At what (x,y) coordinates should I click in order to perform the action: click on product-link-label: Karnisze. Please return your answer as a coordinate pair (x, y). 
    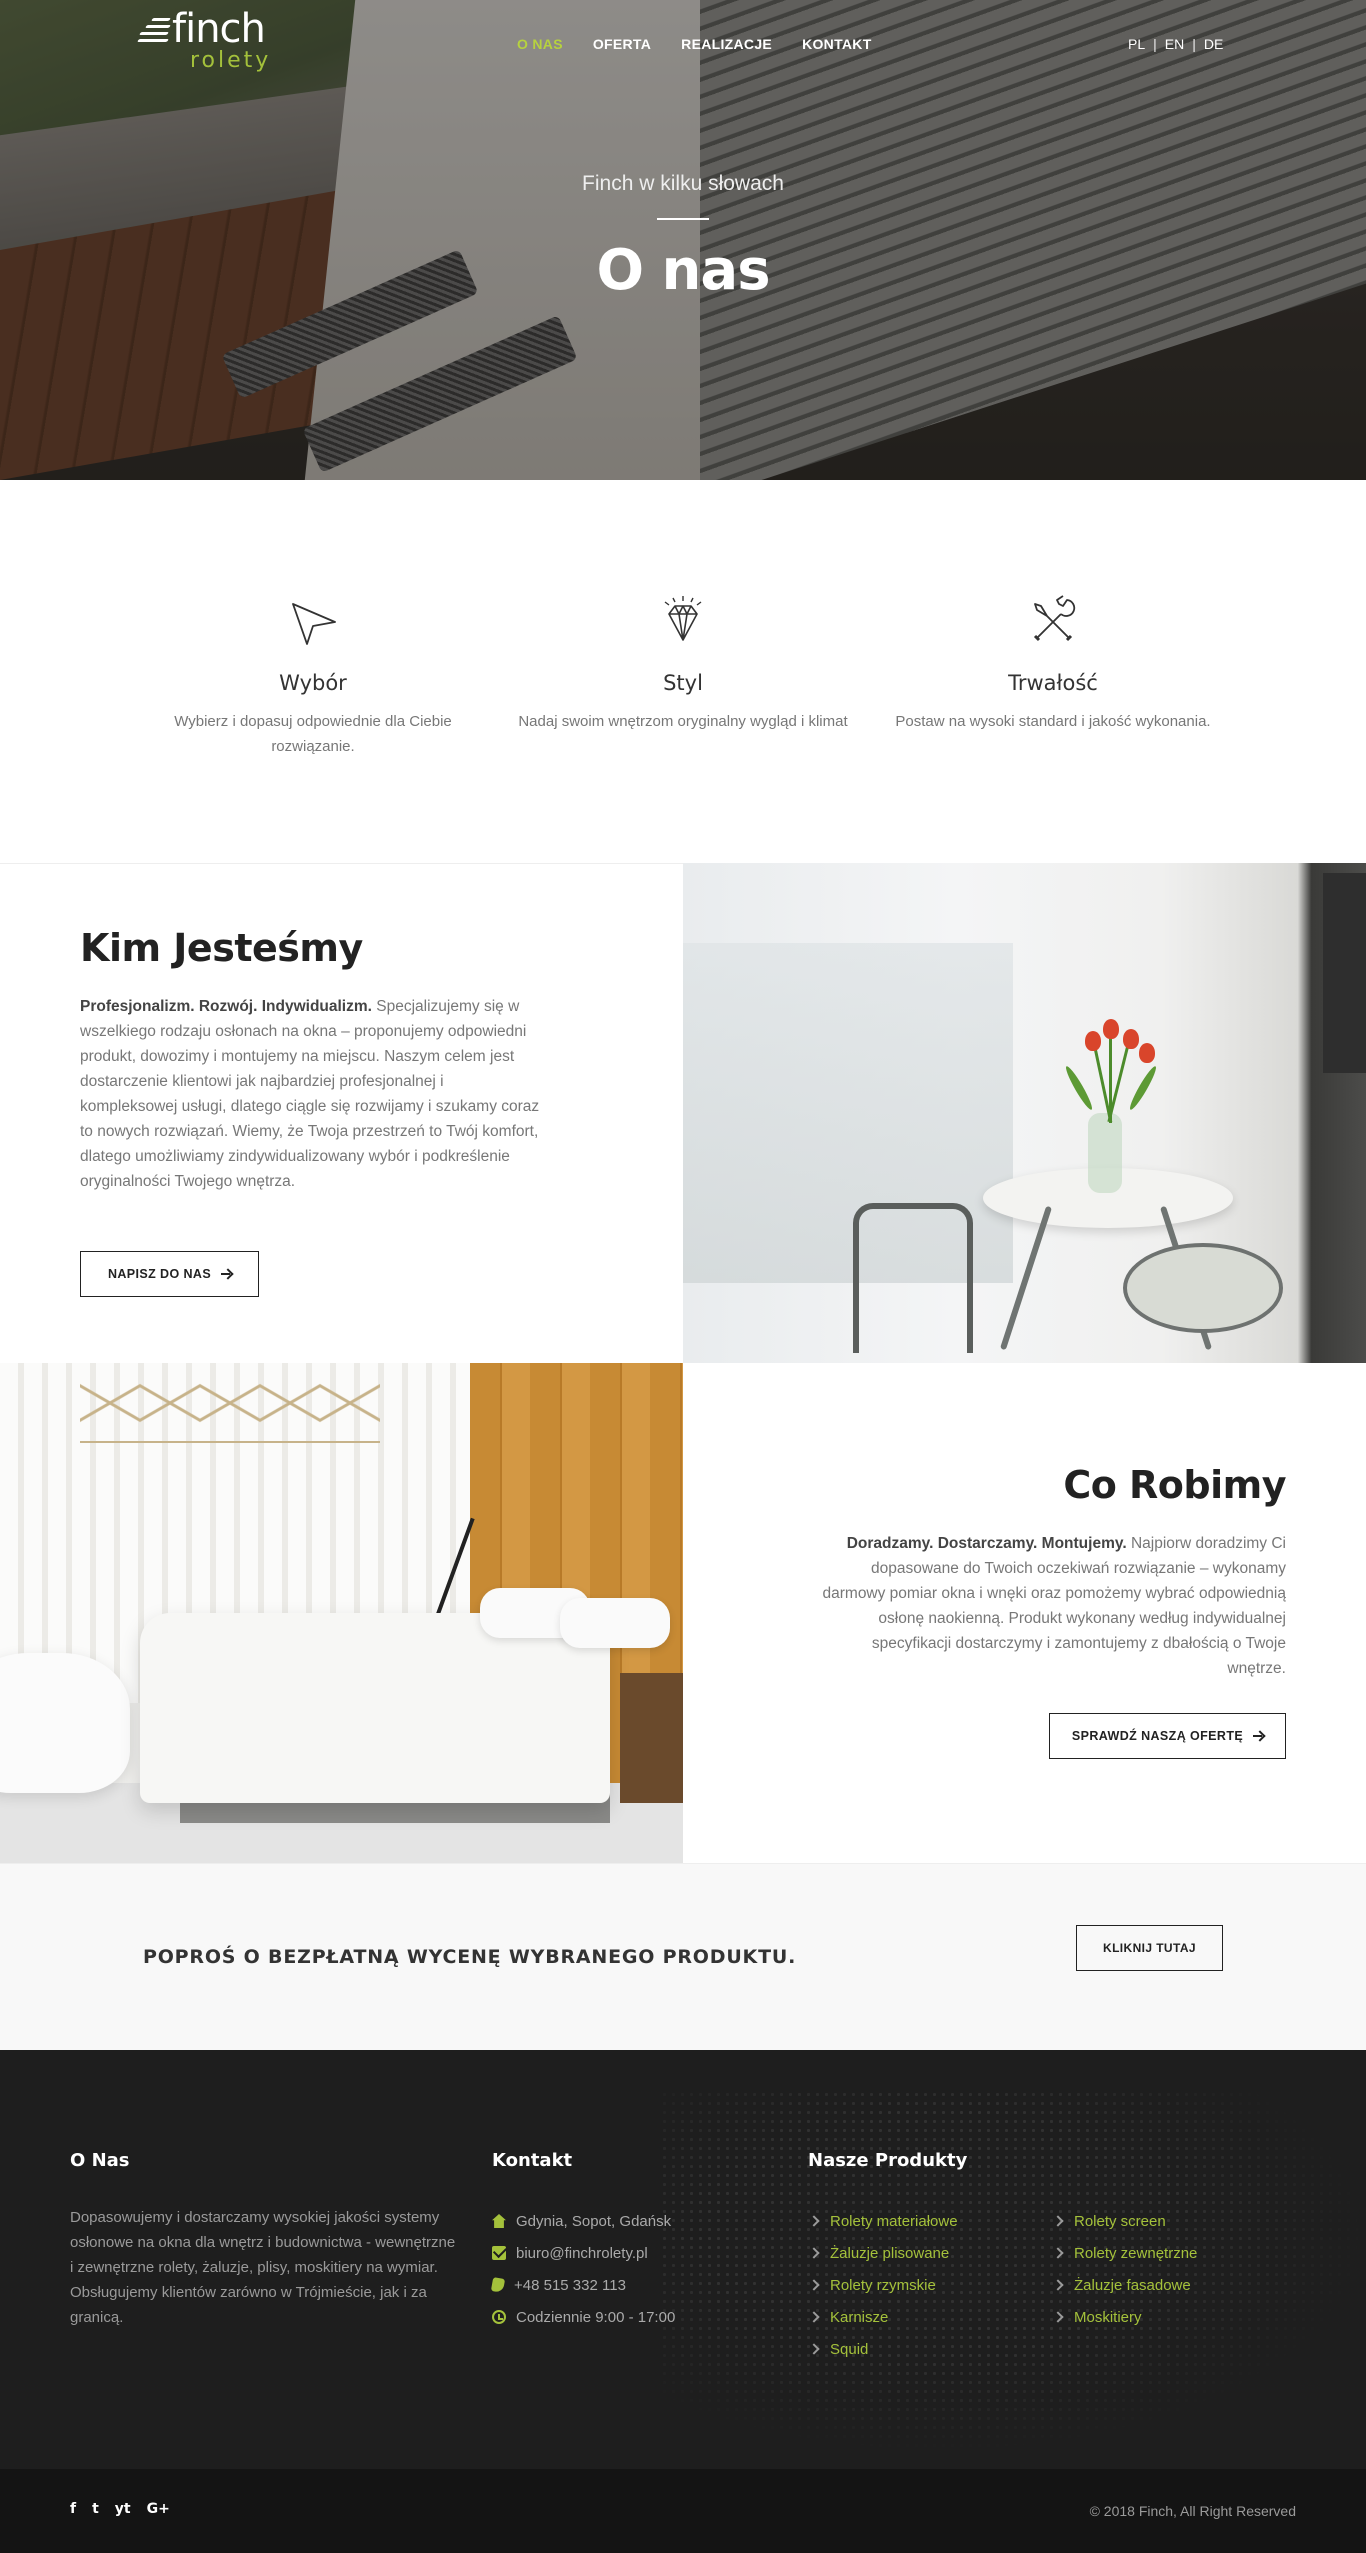
    Looking at the image, I should click on (859, 2317).